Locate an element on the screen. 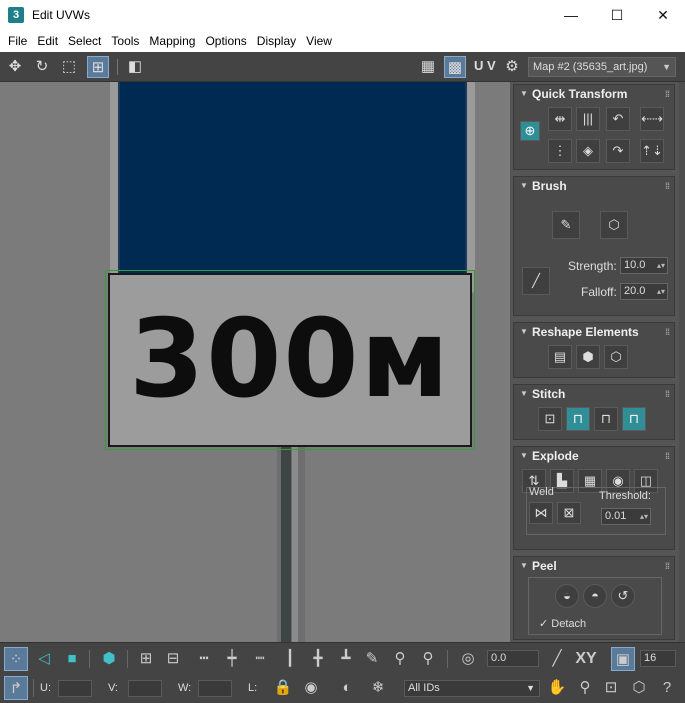 The image size is (685, 703). menu-display: Display is located at coordinates (276, 41).